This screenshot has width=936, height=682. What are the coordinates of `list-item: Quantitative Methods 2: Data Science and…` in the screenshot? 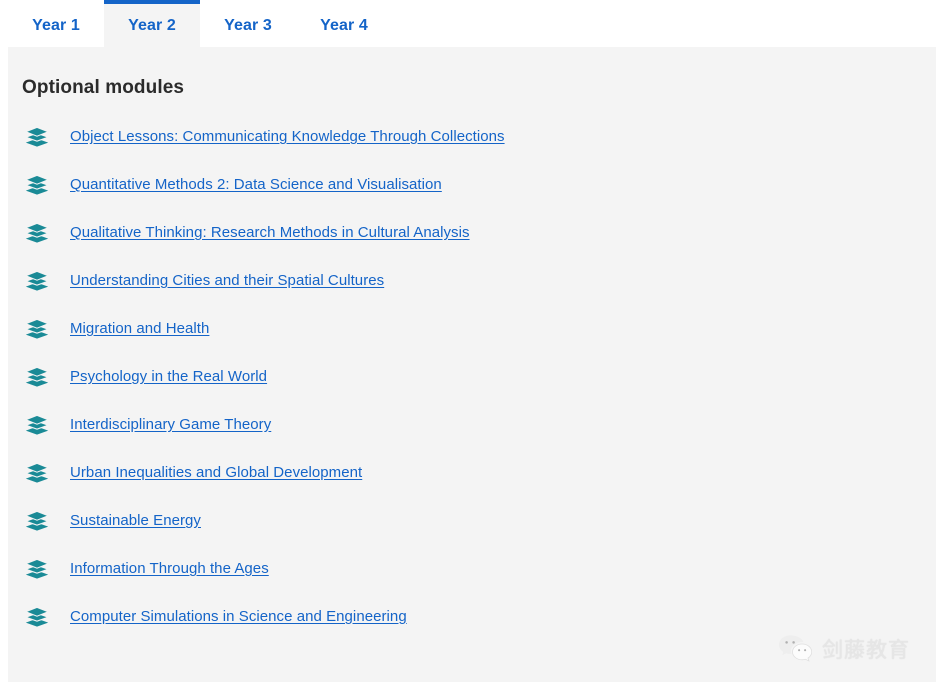 It's located at (472, 185).